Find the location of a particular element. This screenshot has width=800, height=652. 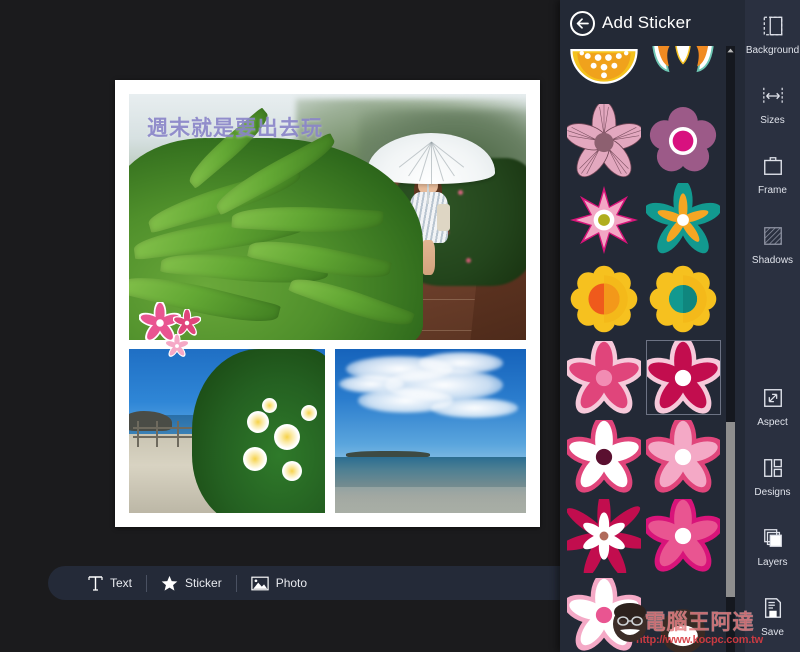

sticker-pale-pink-blossom is located at coordinates (604, 613).